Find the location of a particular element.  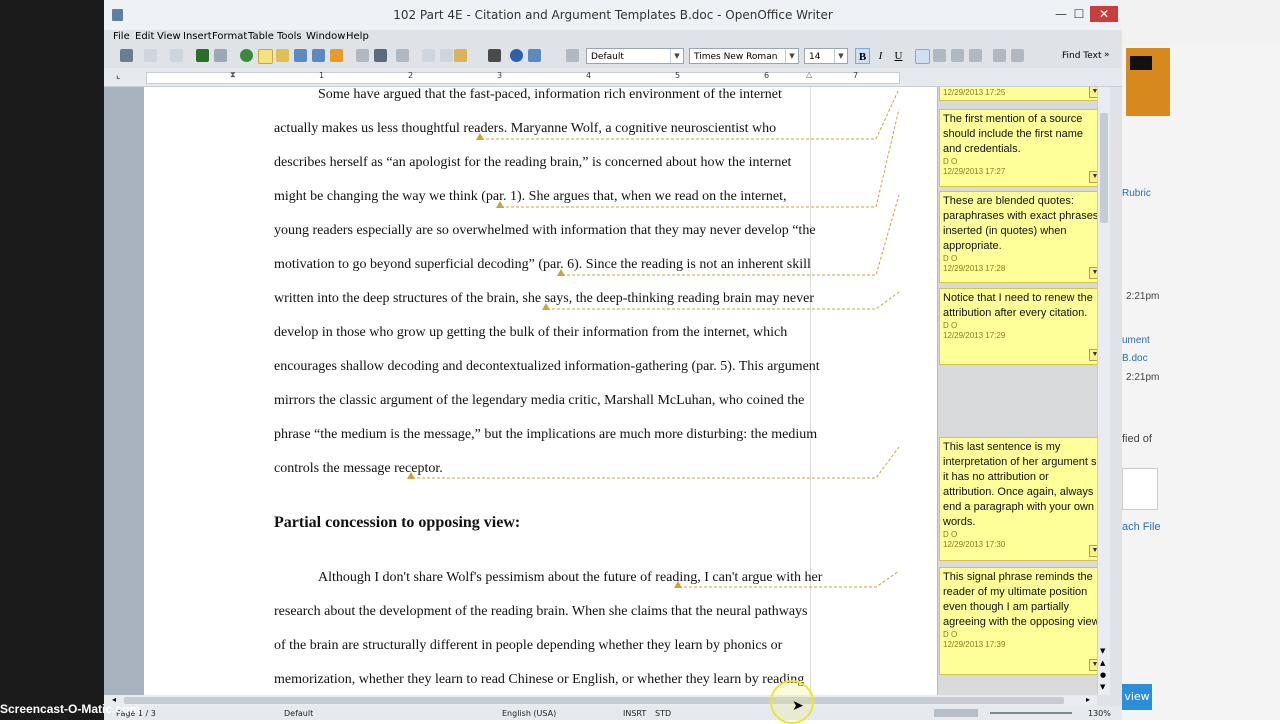

find-icon is located at coordinates (494, 55).